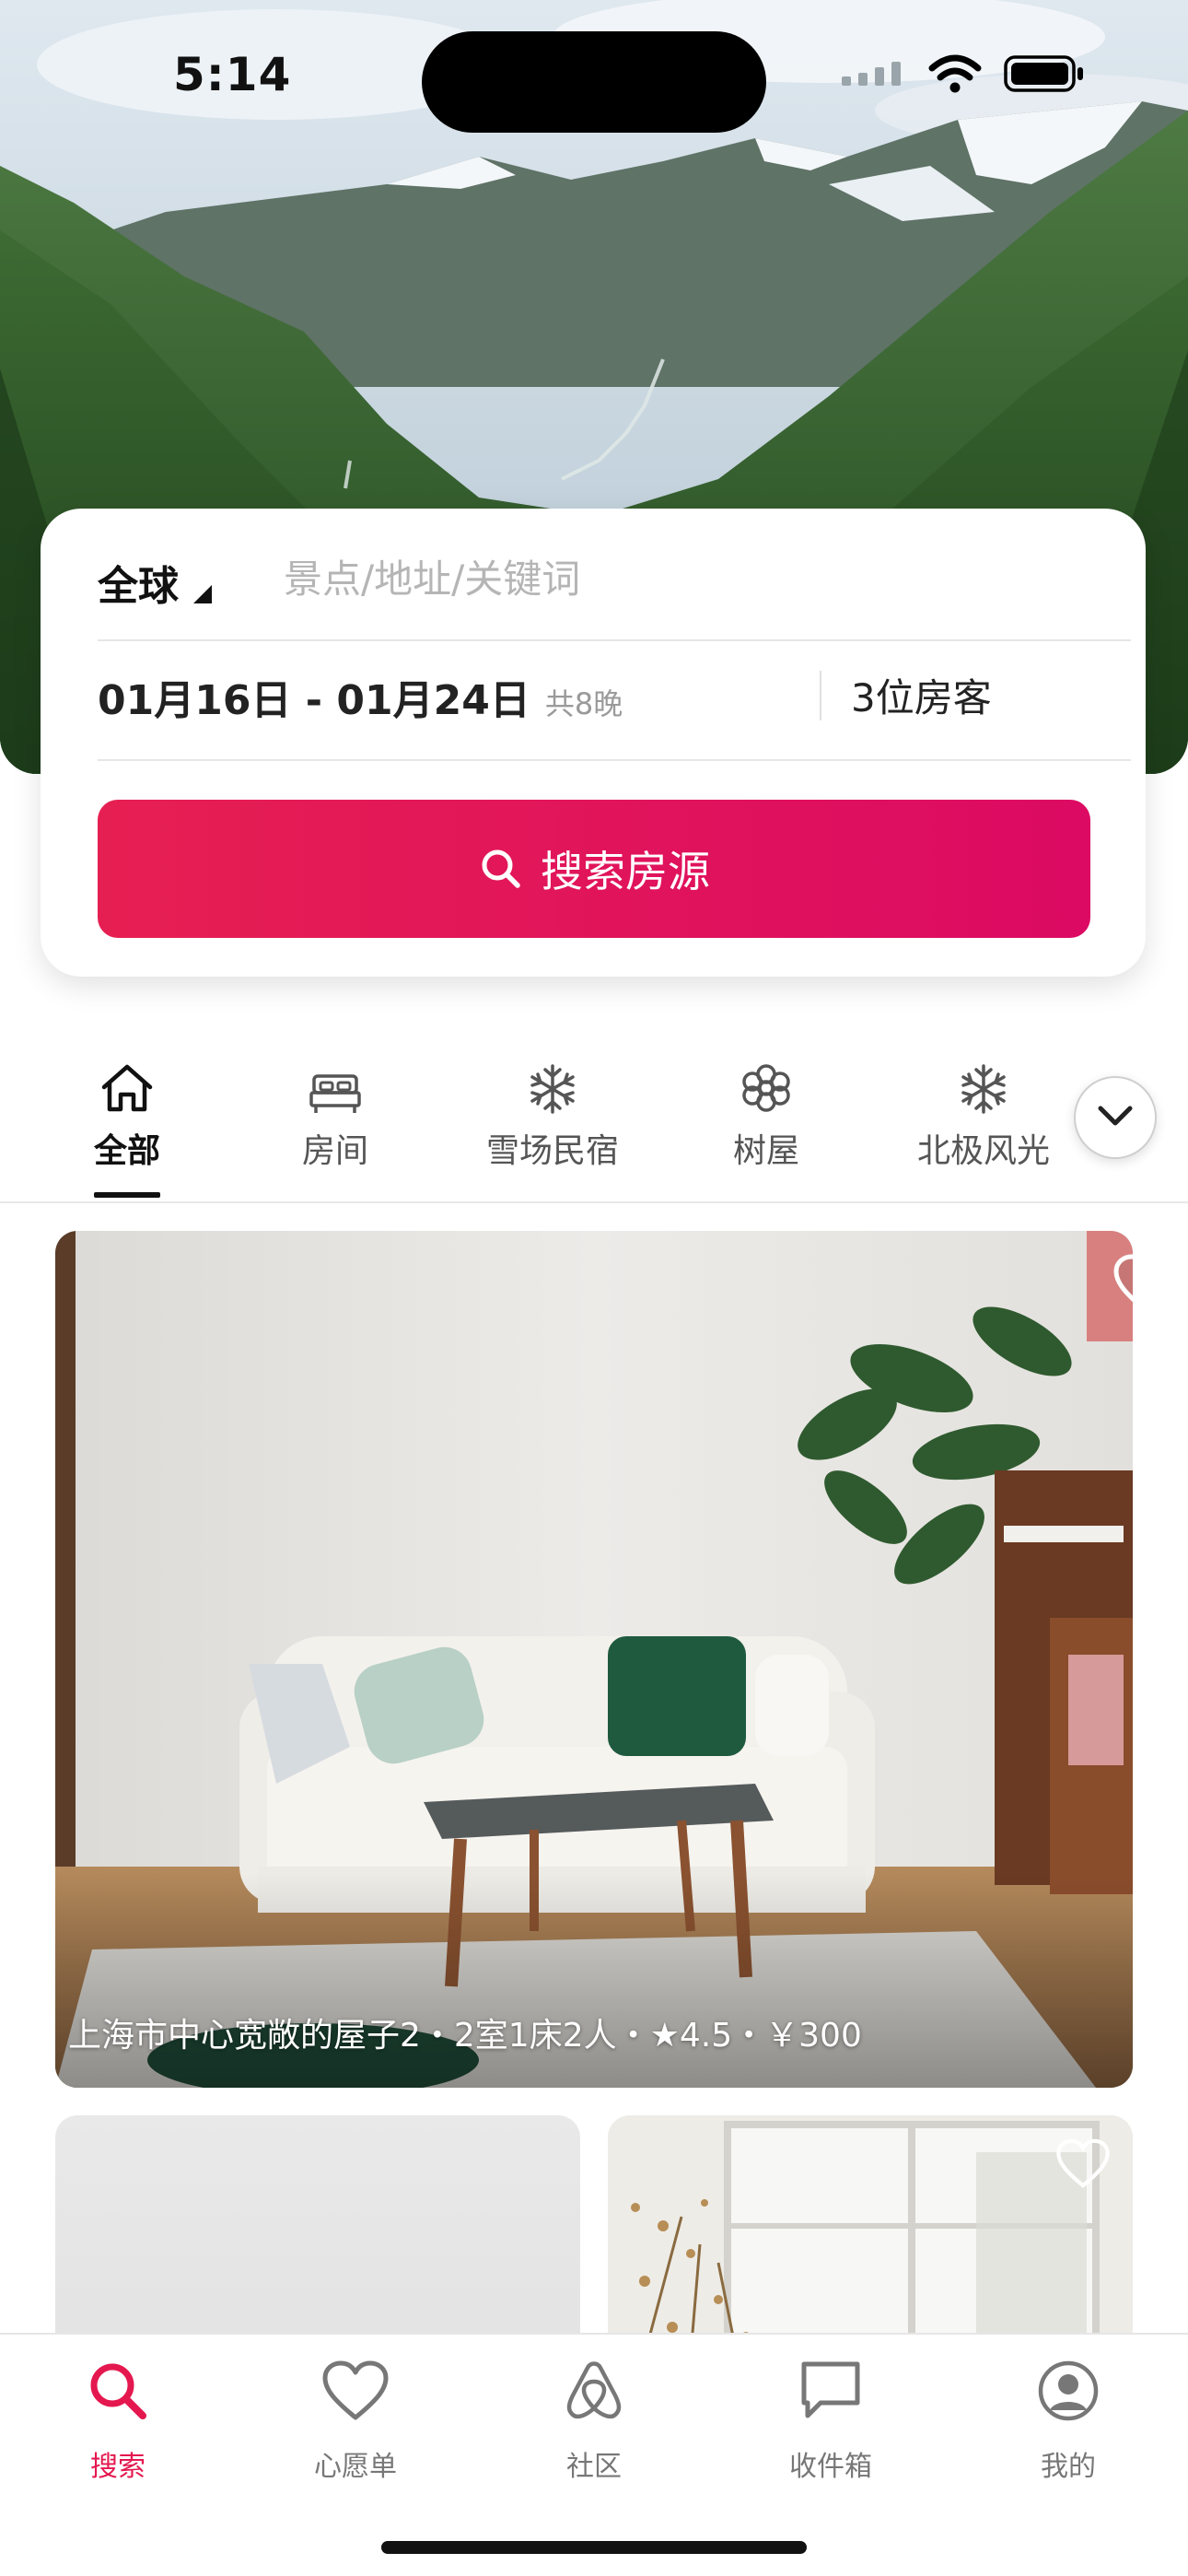  I want to click on bottom-navigation: 搜索 心愿单 社区 收件箱 我的, so click(594, 2454).